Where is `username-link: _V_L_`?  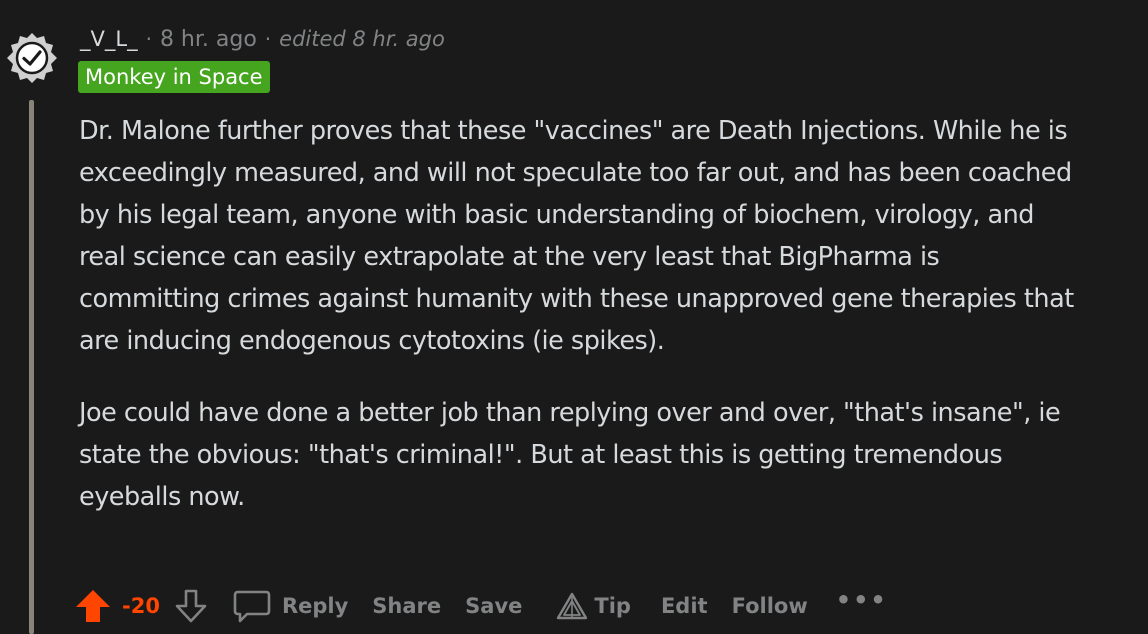
username-link: _V_L_ is located at coordinates (109, 39).